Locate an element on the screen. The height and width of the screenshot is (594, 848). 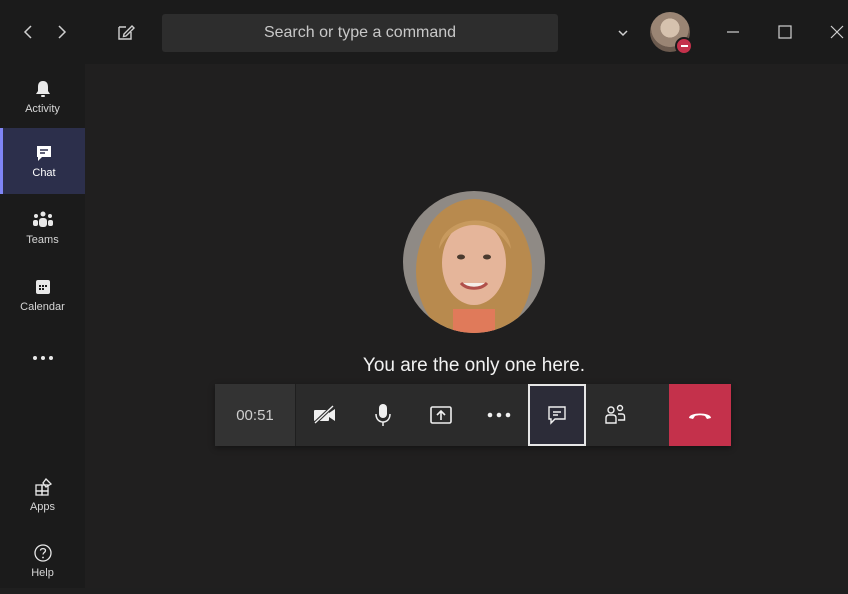
minimize-button is located at coordinates (733, 32).